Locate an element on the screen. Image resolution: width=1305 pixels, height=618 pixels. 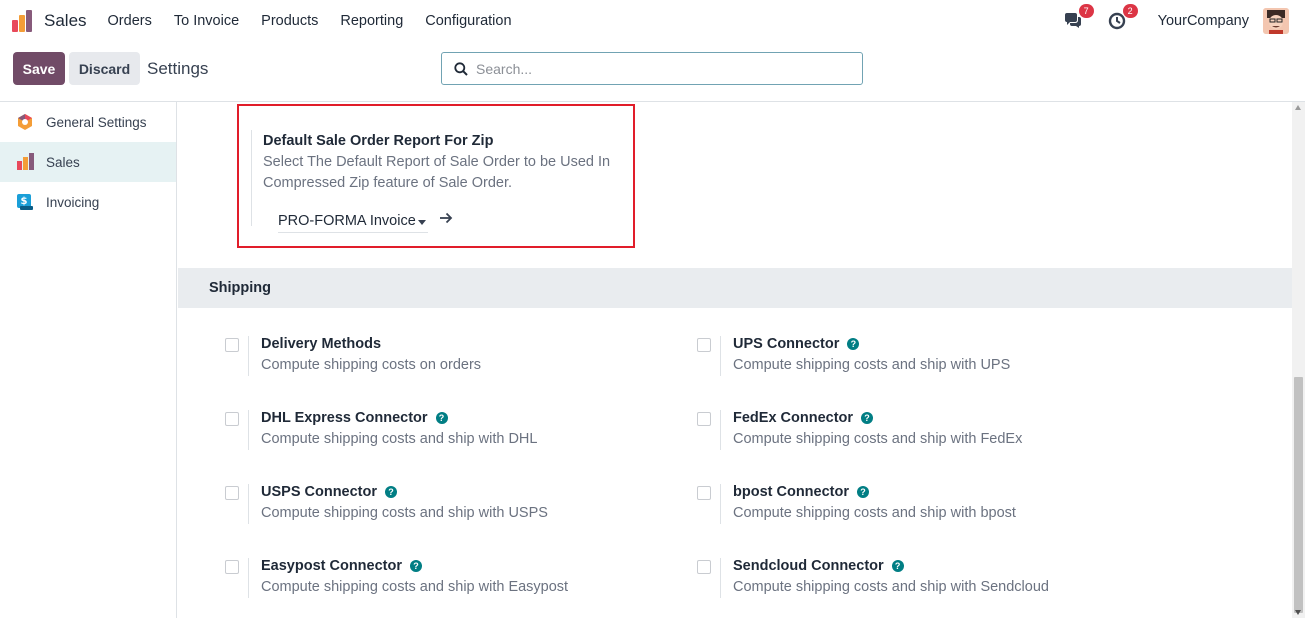
save-button: Save is located at coordinates (39, 68).